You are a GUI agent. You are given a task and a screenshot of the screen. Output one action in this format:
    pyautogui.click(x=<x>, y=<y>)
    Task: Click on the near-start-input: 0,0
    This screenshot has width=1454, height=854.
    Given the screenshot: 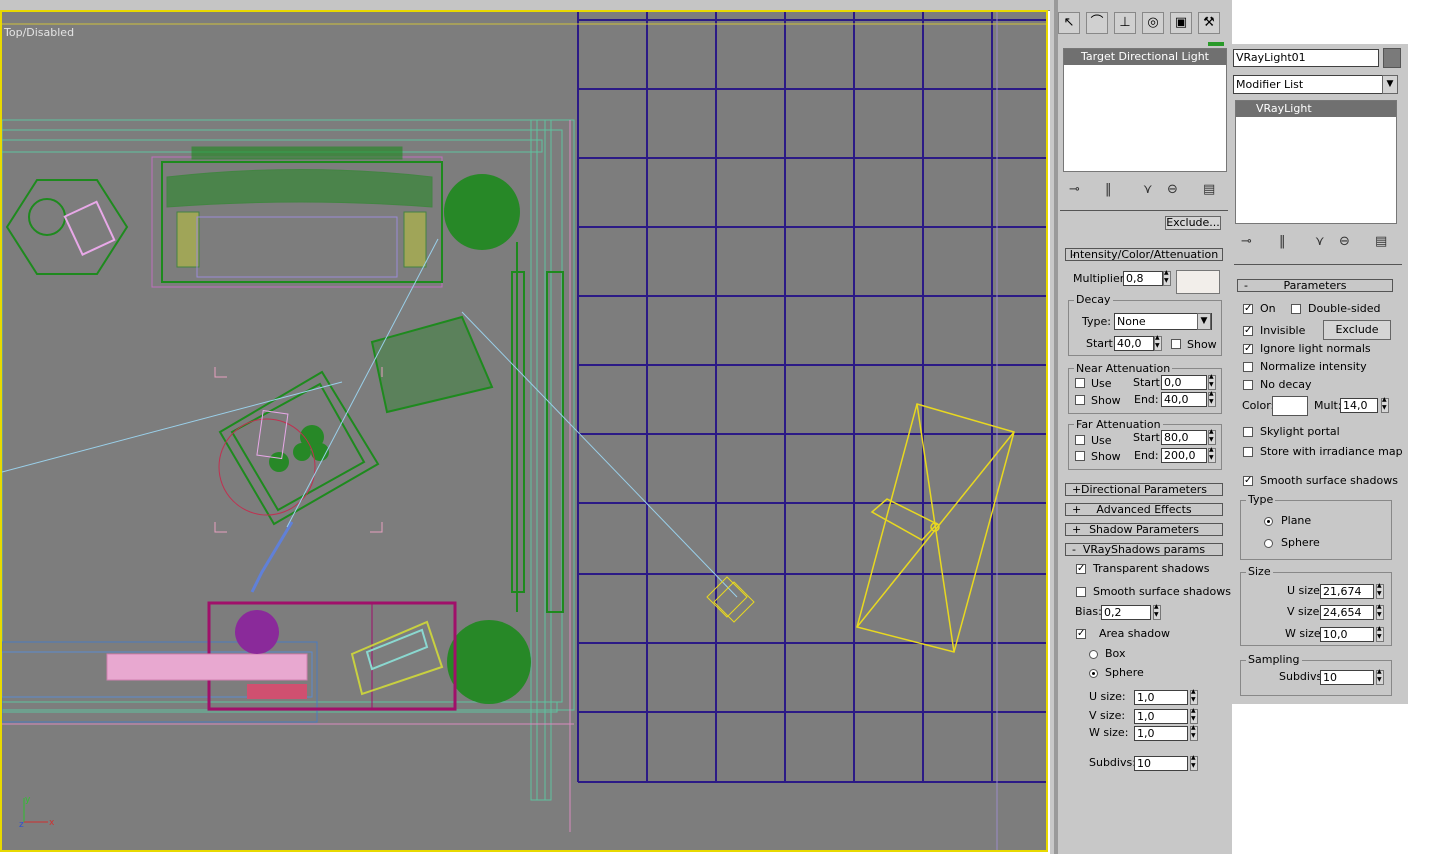 What is the action you would take?
    pyautogui.click(x=1184, y=382)
    